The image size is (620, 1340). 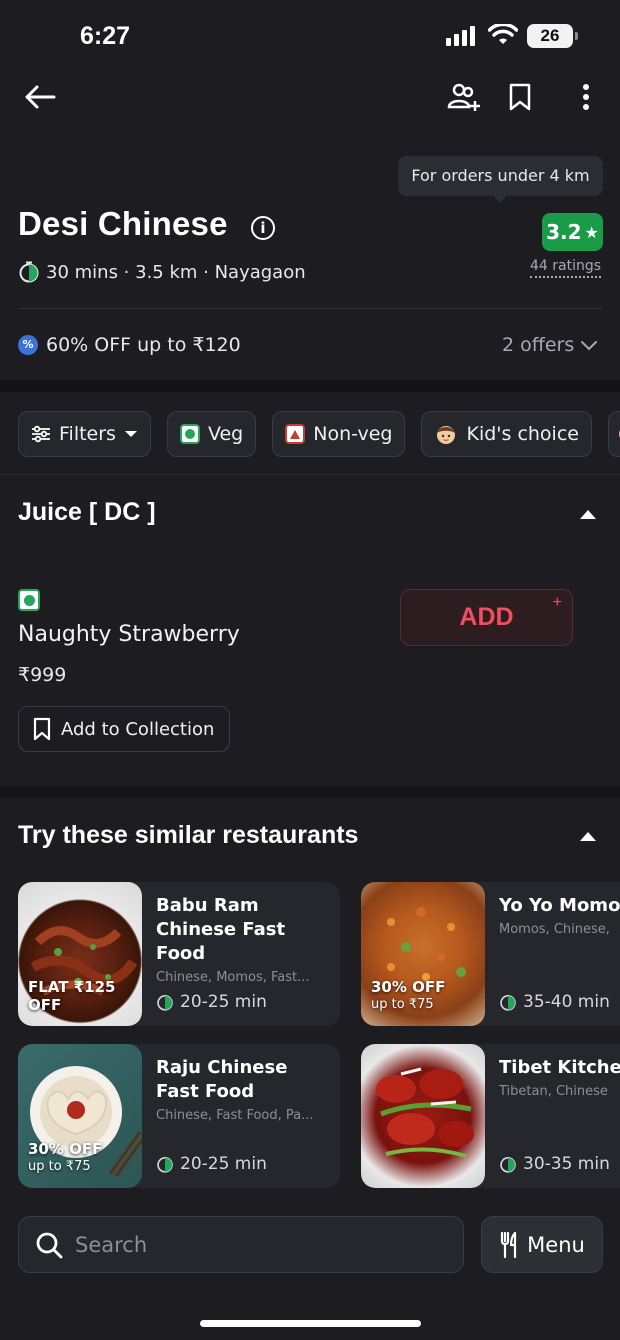 What do you see at coordinates (552, 36) in the screenshot?
I see `battery-indicator: 26` at bounding box center [552, 36].